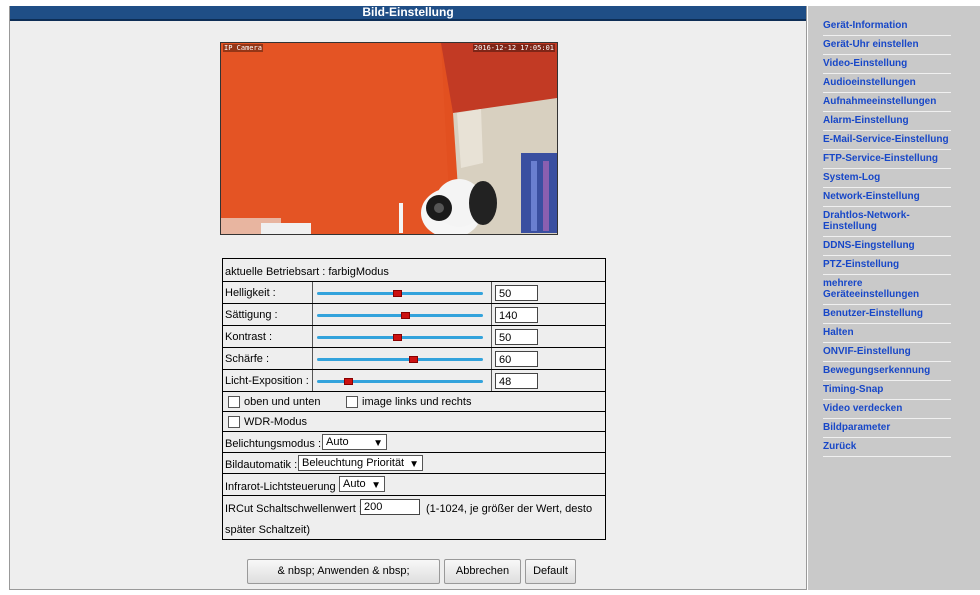 The image size is (980, 595). Describe the element at coordinates (550, 571) in the screenshot. I see `default-button: Default` at that location.